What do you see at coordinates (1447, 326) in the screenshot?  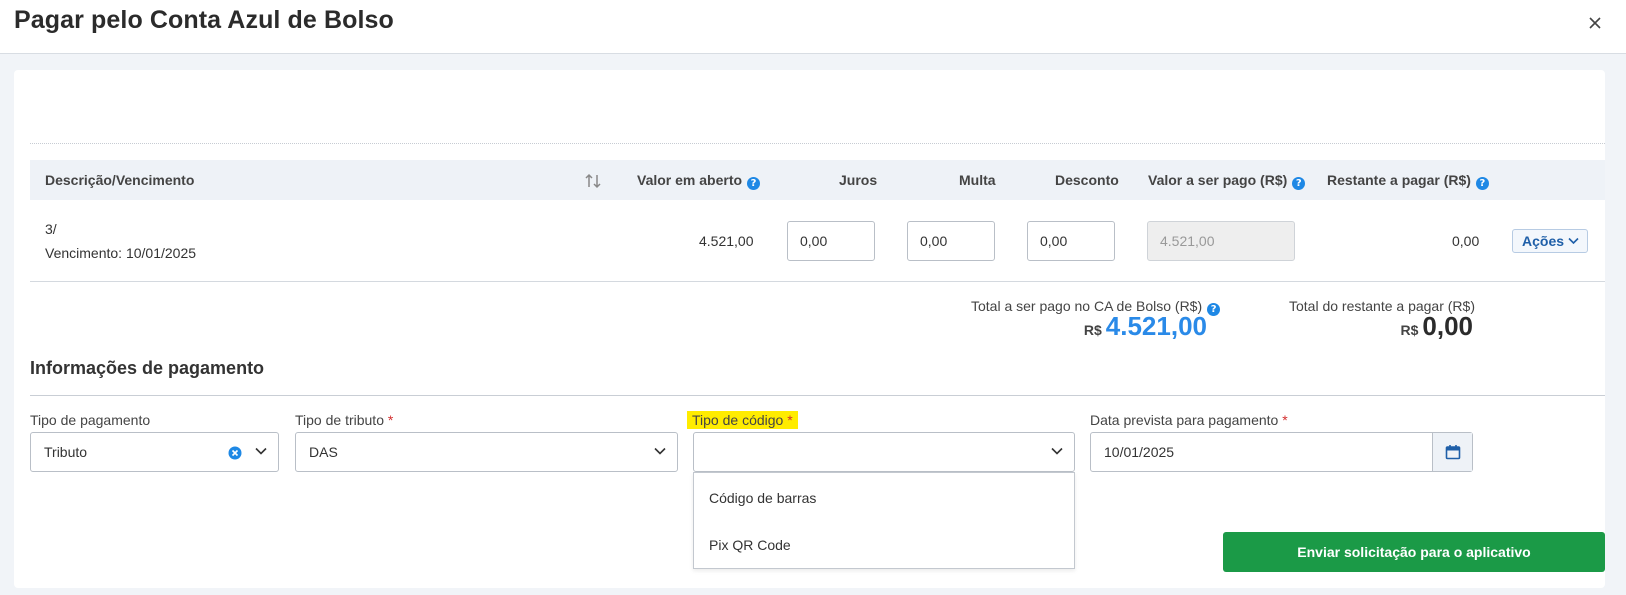 I see `total-restante-amount: 0,00` at bounding box center [1447, 326].